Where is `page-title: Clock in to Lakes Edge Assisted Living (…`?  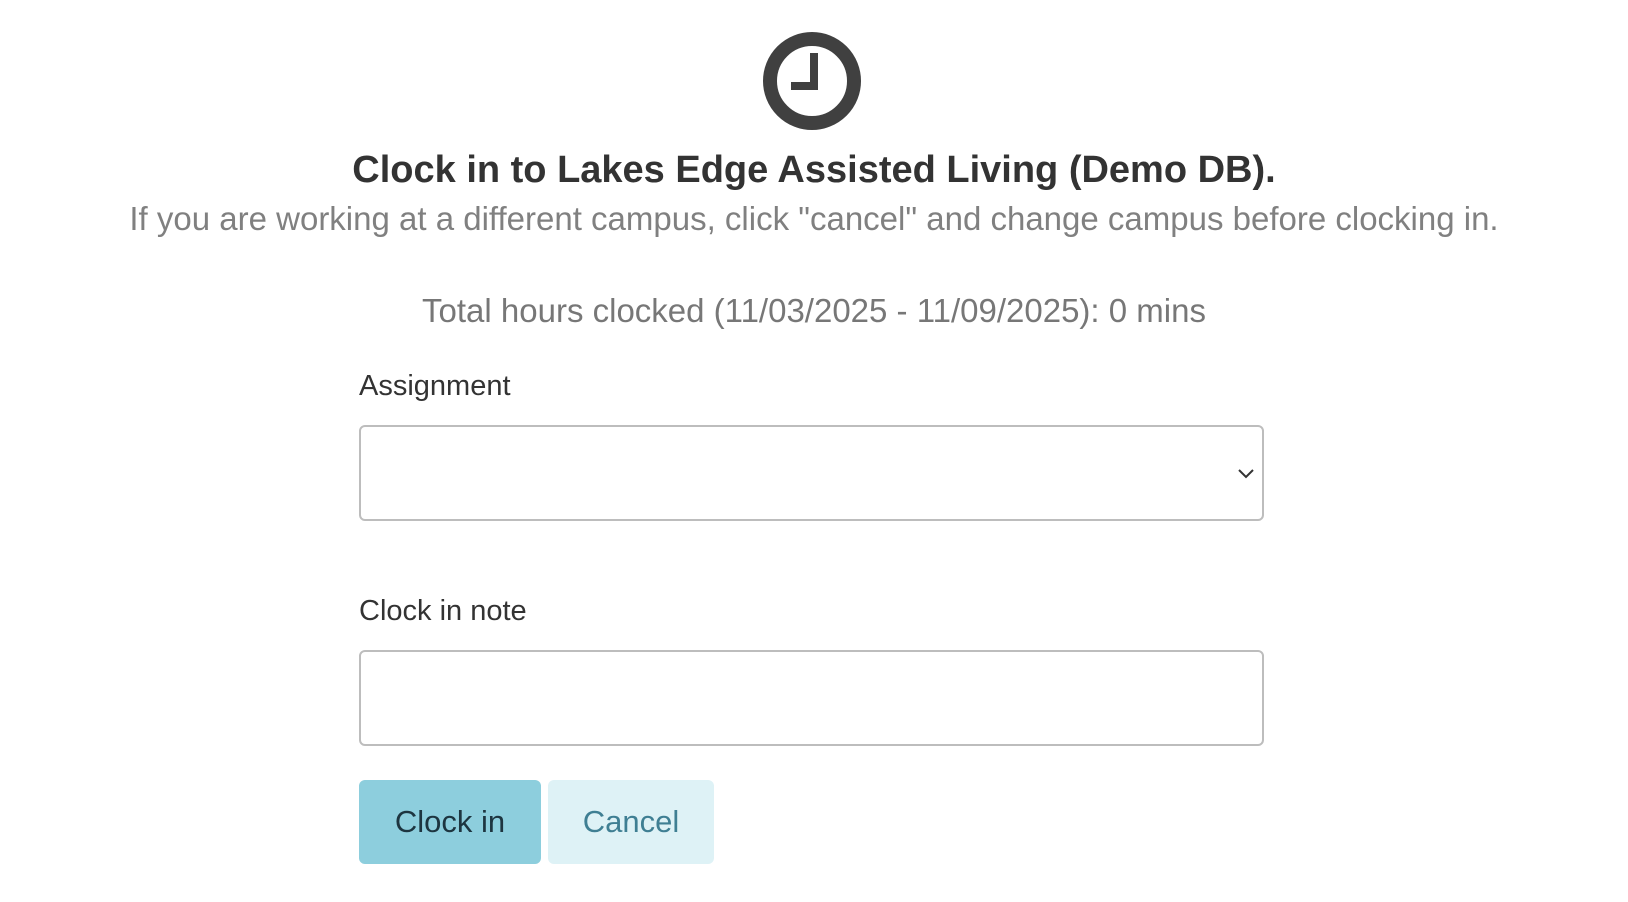 page-title: Clock in to Lakes Edge Assisted Living (… is located at coordinates (814, 170).